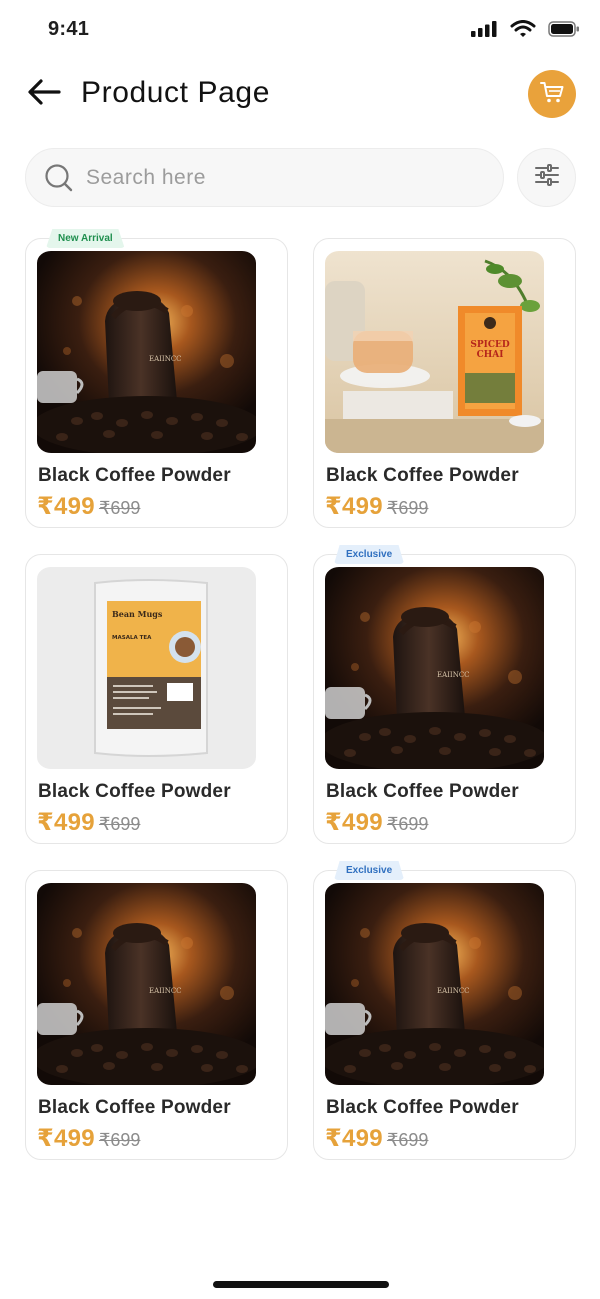 This screenshot has width=600, height=1299. What do you see at coordinates (300, 30) in the screenshot?
I see `status-bar: 9:41` at bounding box center [300, 30].